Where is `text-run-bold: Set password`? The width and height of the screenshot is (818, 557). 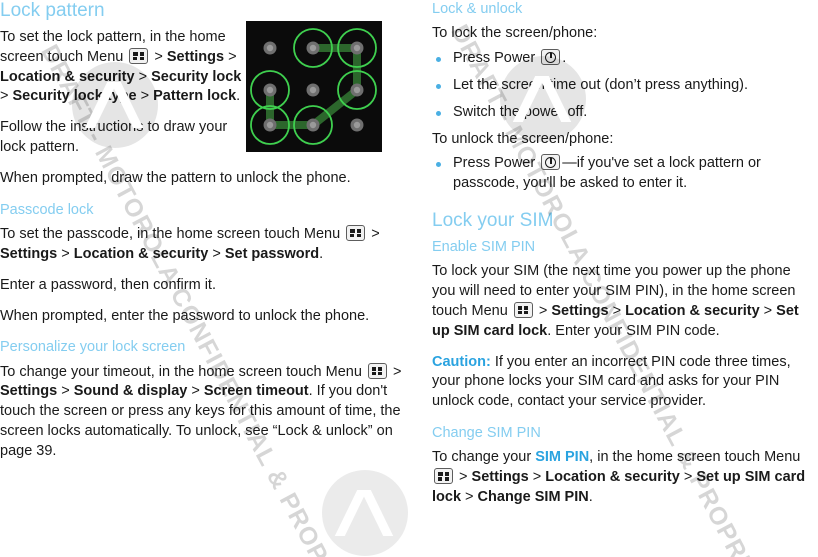
text-run-bold: Set password is located at coordinates (272, 253).